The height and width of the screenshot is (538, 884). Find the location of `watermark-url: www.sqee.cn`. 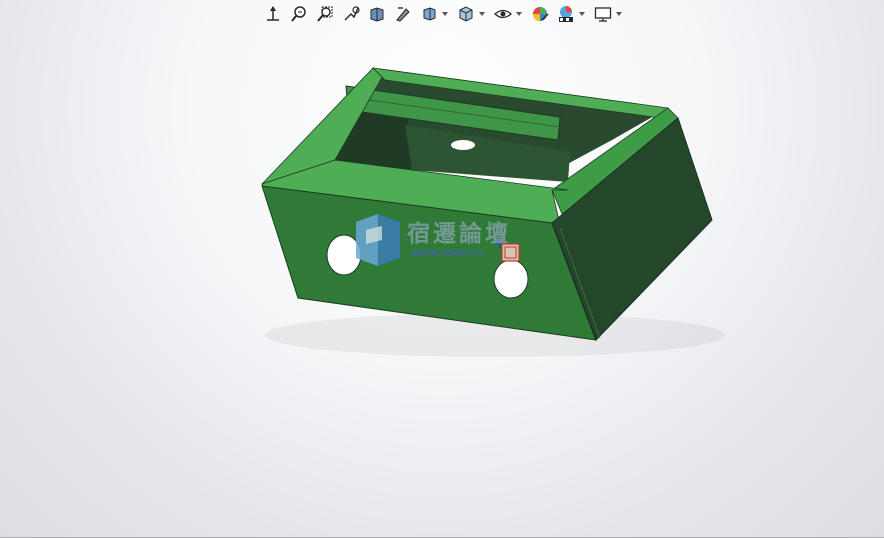

watermark-url: www.sqee.cn is located at coordinates (447, 252).